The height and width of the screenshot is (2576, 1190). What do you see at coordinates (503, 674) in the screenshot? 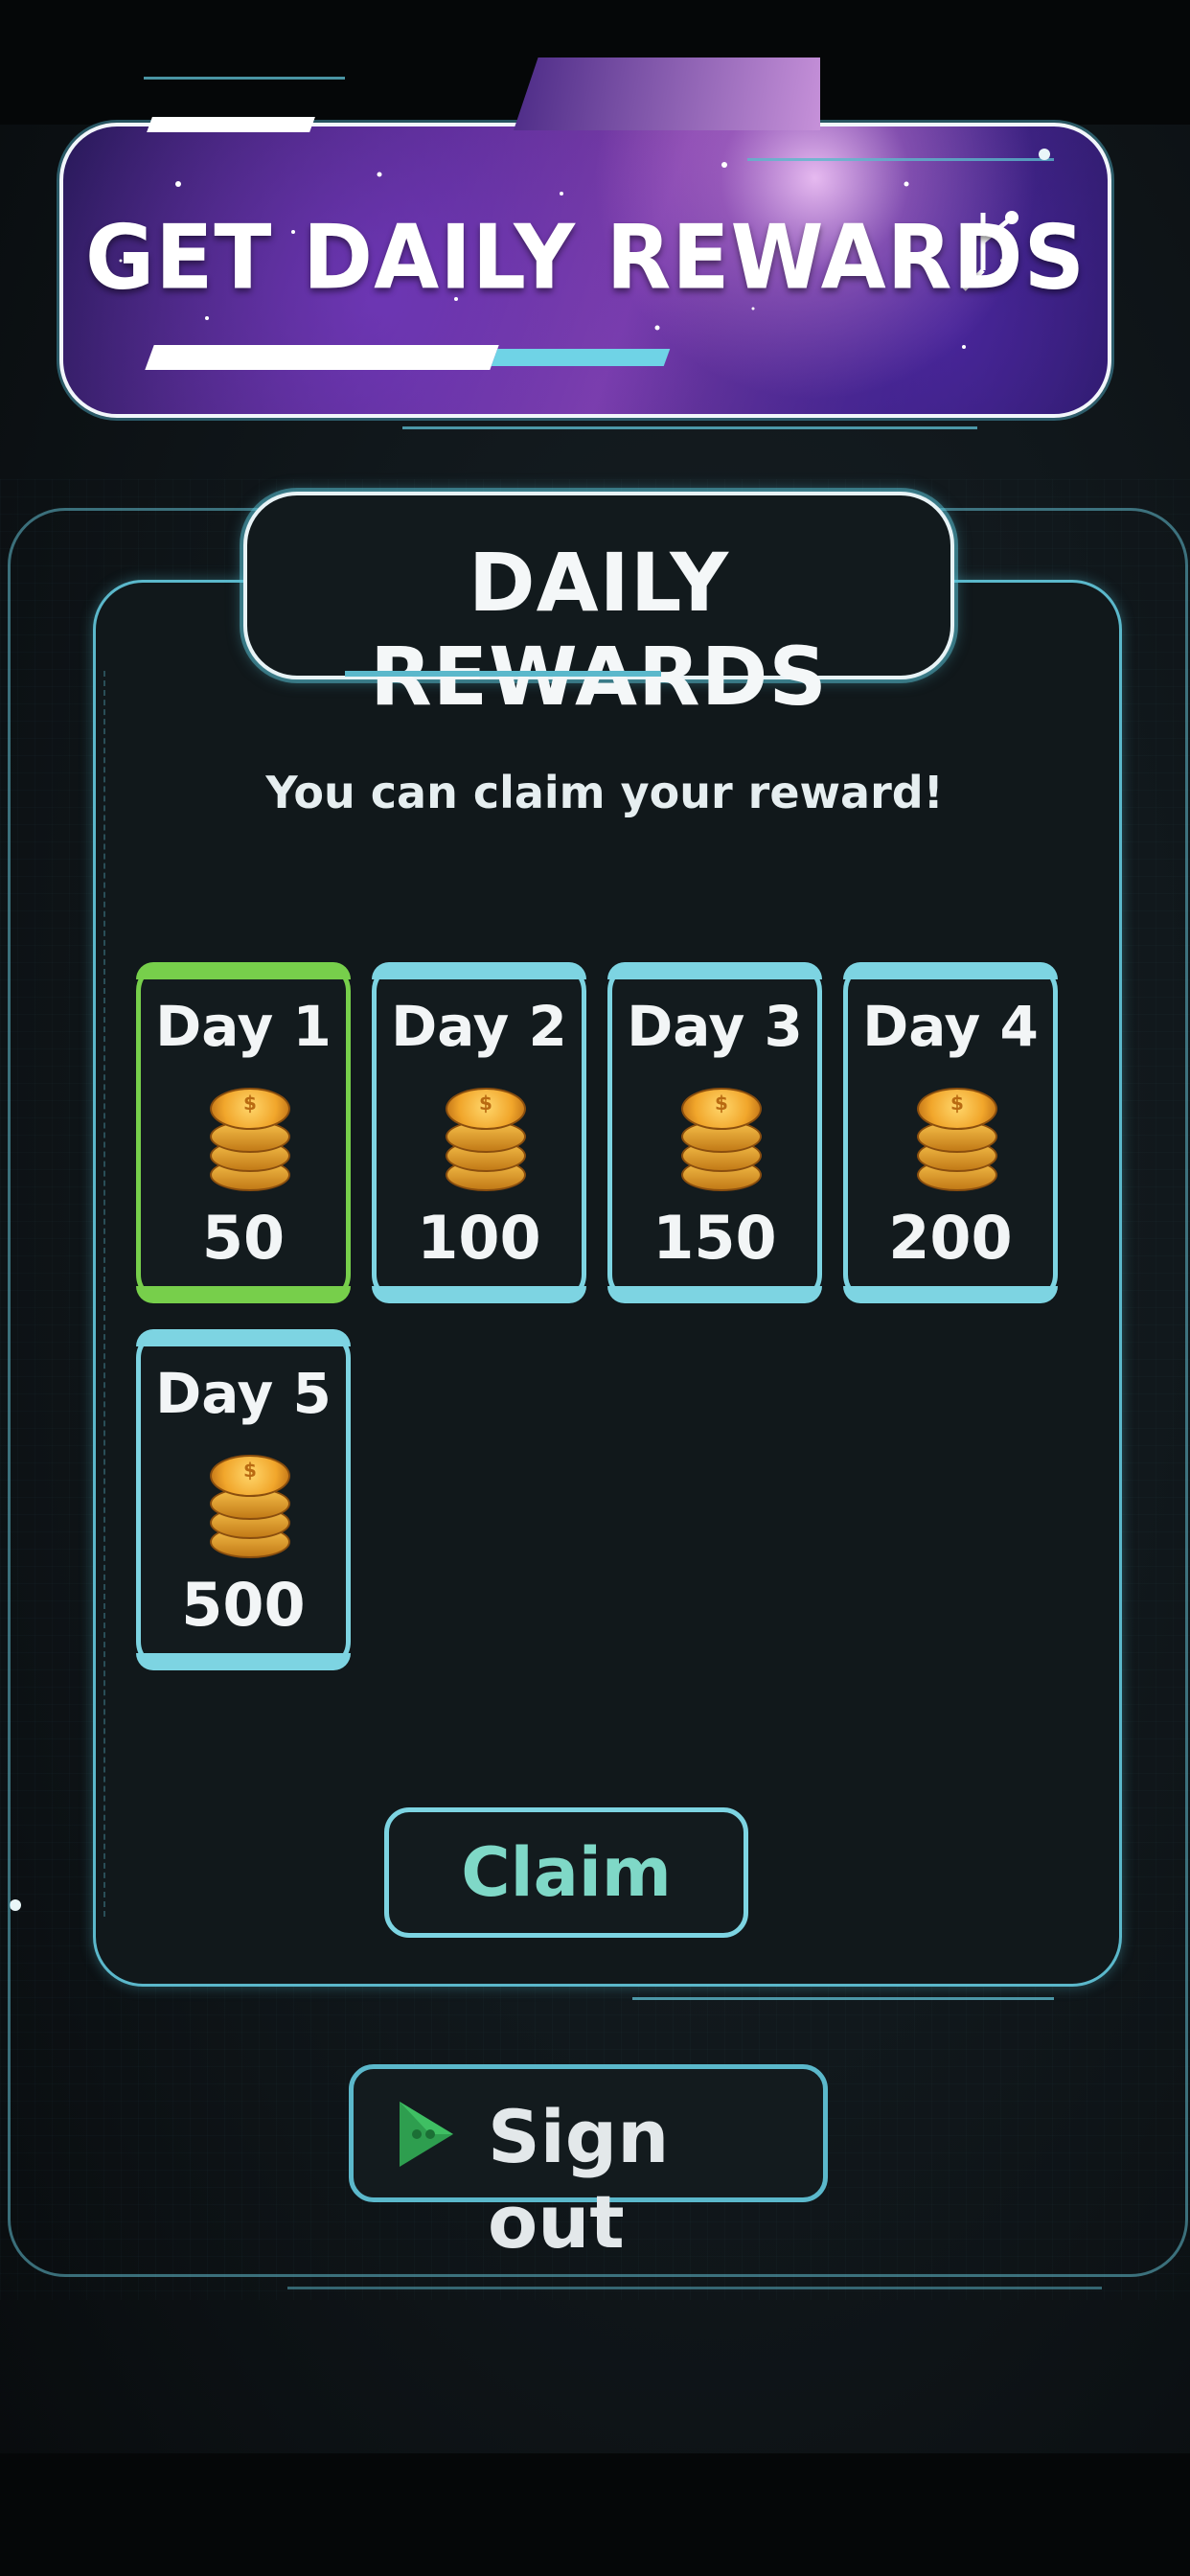
I see `header-underline` at bounding box center [503, 674].